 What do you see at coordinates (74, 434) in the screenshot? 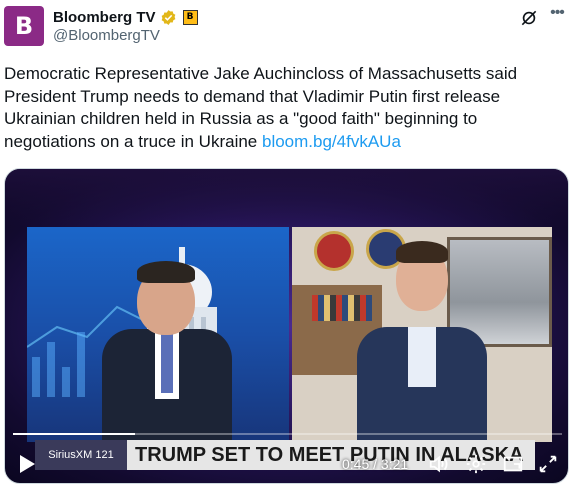
I see `progress-fill` at bounding box center [74, 434].